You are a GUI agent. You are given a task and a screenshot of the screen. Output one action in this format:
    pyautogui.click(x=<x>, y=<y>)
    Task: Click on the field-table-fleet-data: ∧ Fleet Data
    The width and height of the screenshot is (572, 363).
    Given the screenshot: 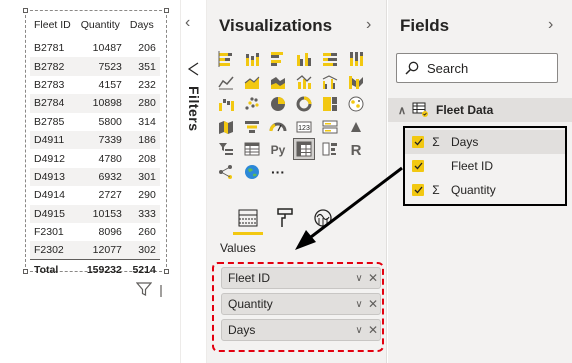 What is the action you would take?
    pyautogui.click(x=480, y=110)
    